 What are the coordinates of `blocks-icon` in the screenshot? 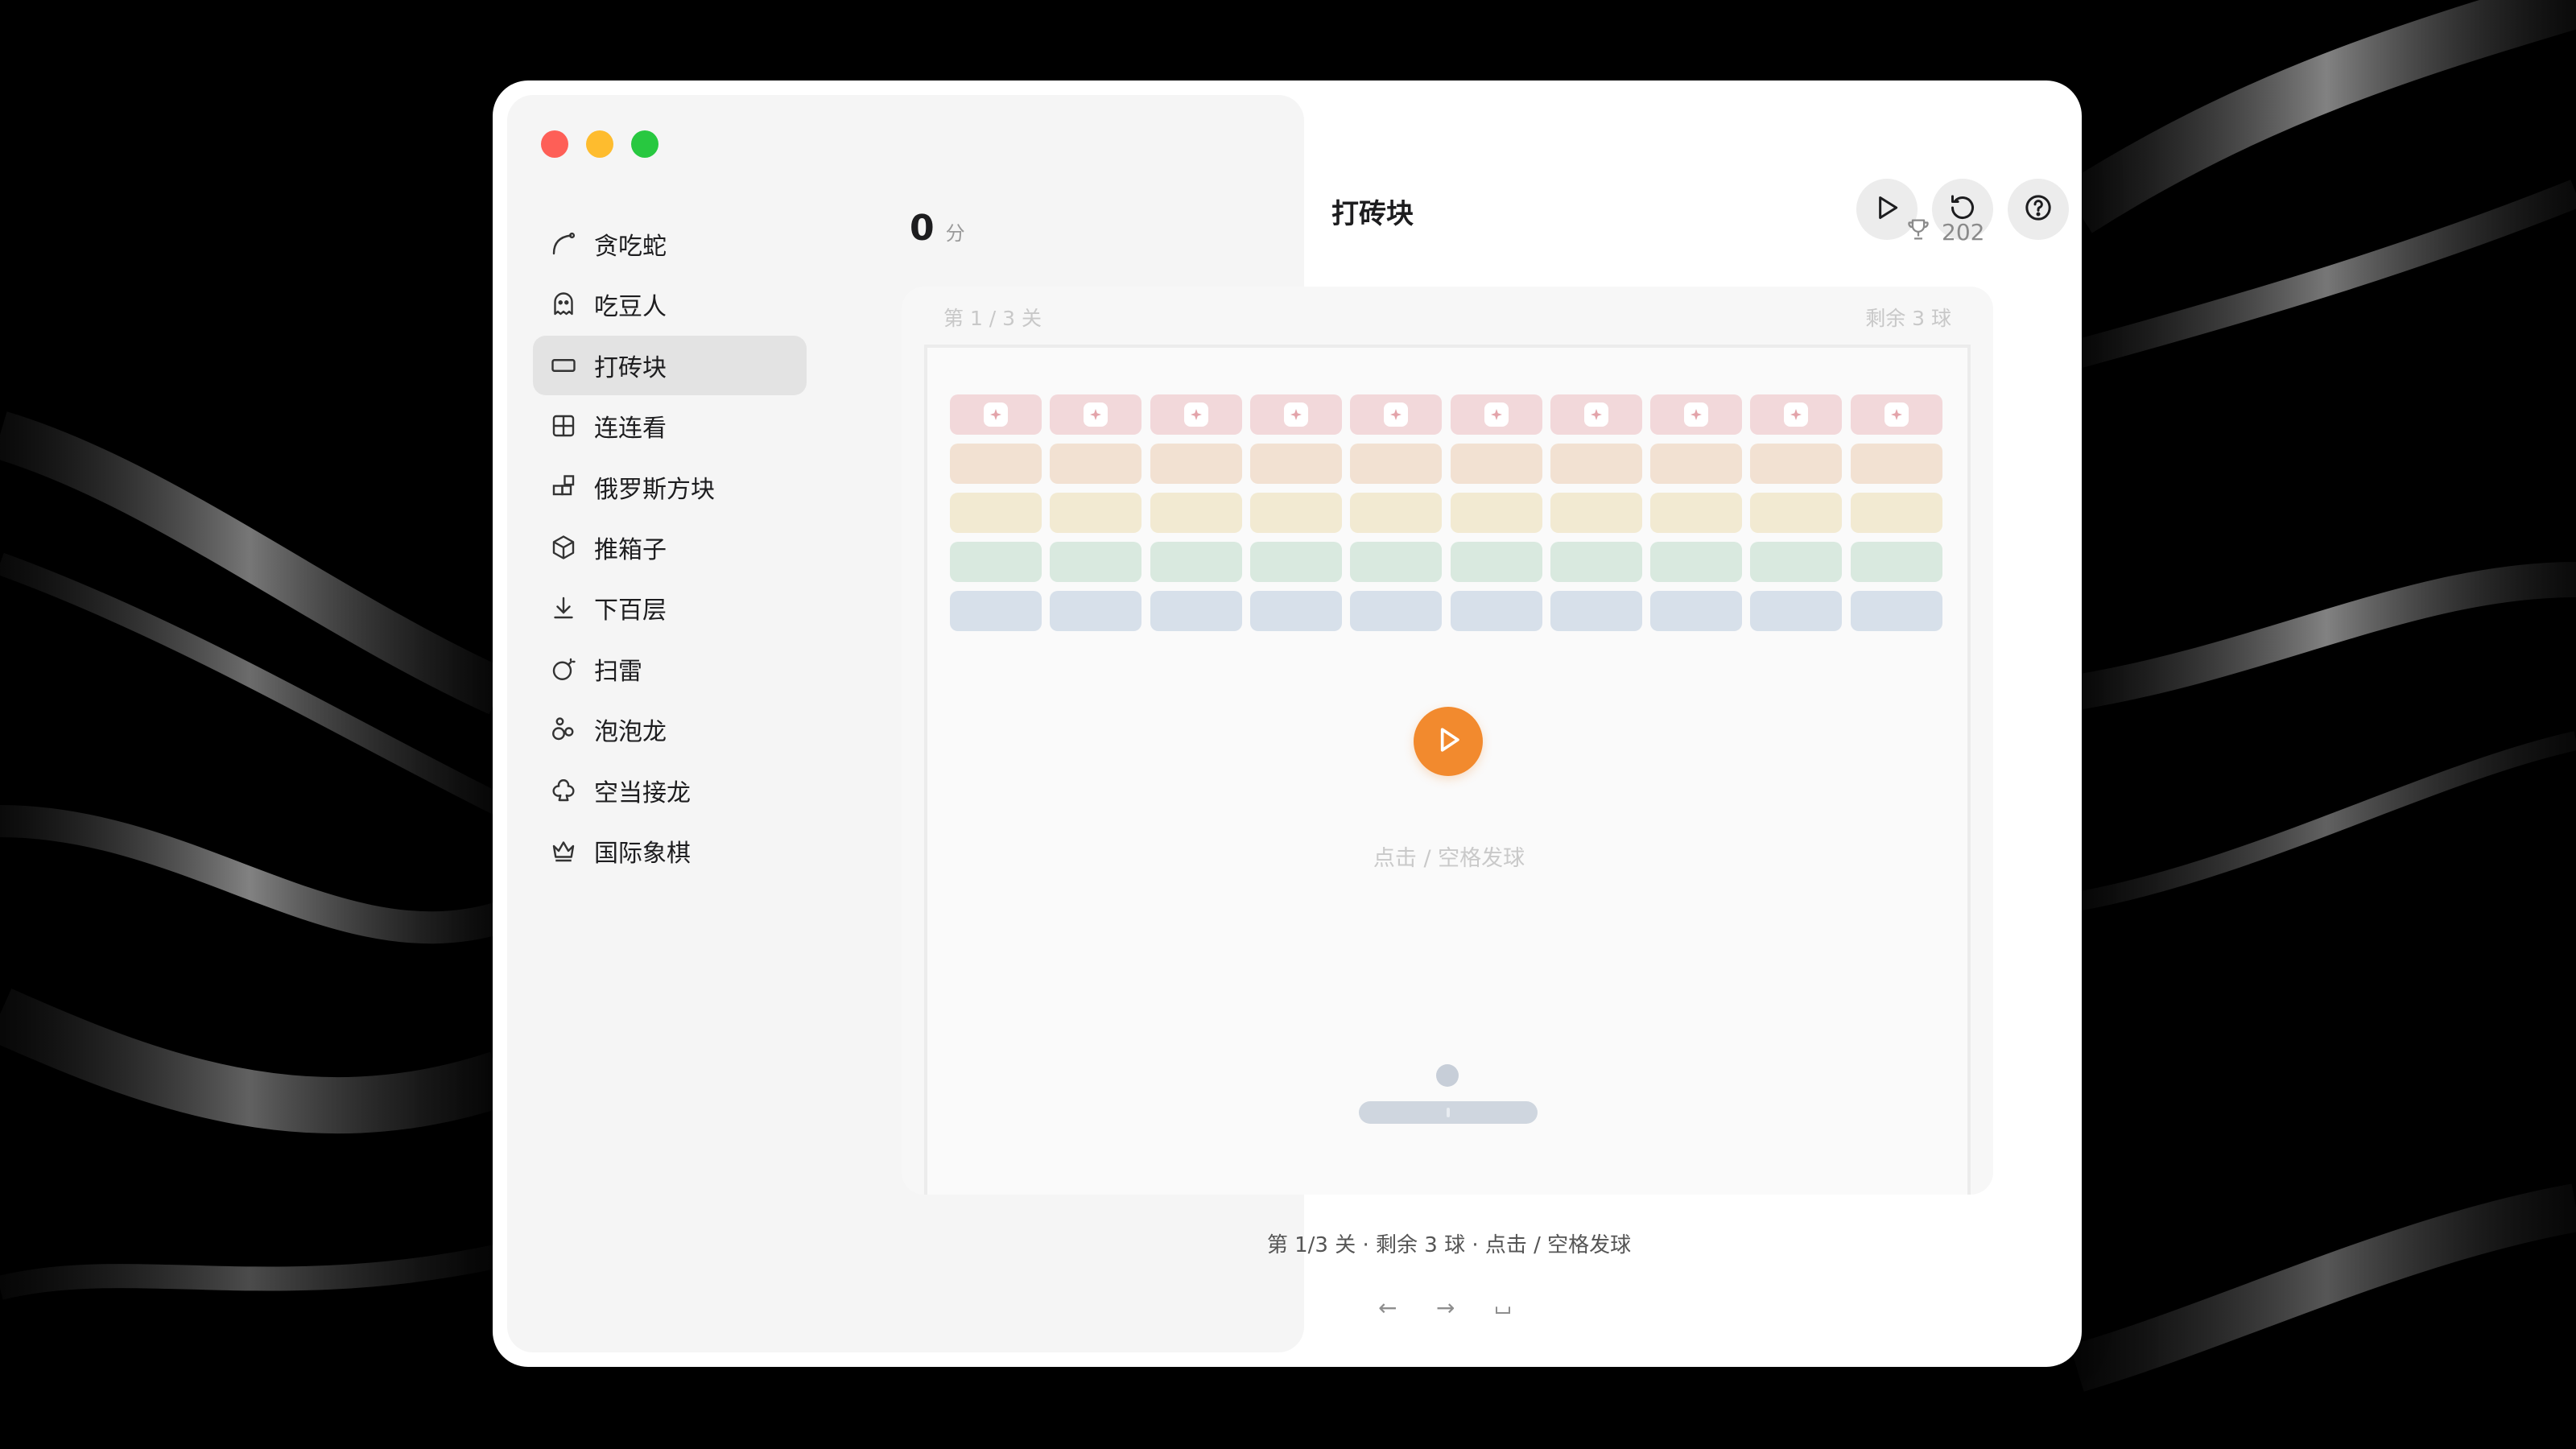 It's located at (563, 487).